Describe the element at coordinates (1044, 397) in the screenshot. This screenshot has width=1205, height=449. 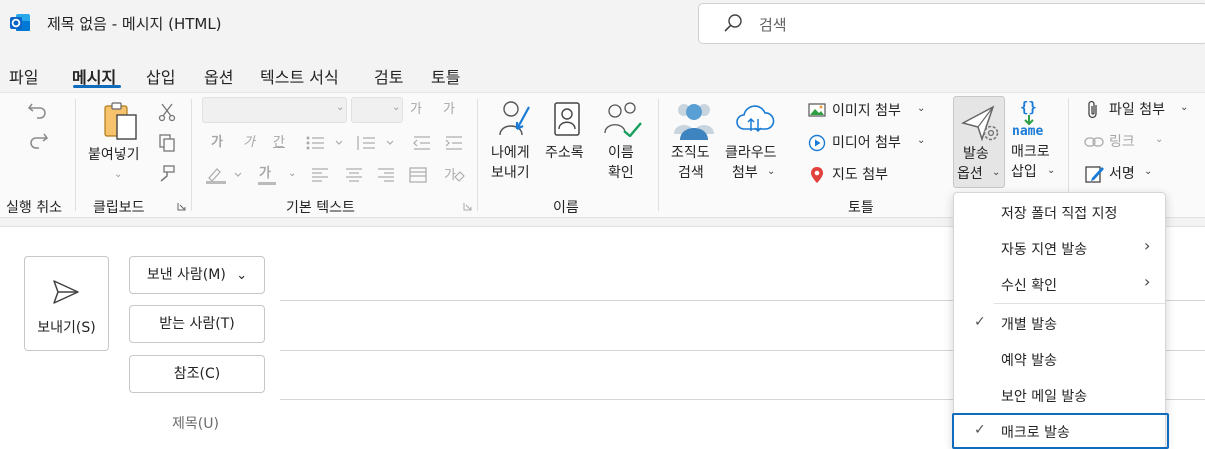
I see `menu-item-label: 보안 메일 발송` at that location.